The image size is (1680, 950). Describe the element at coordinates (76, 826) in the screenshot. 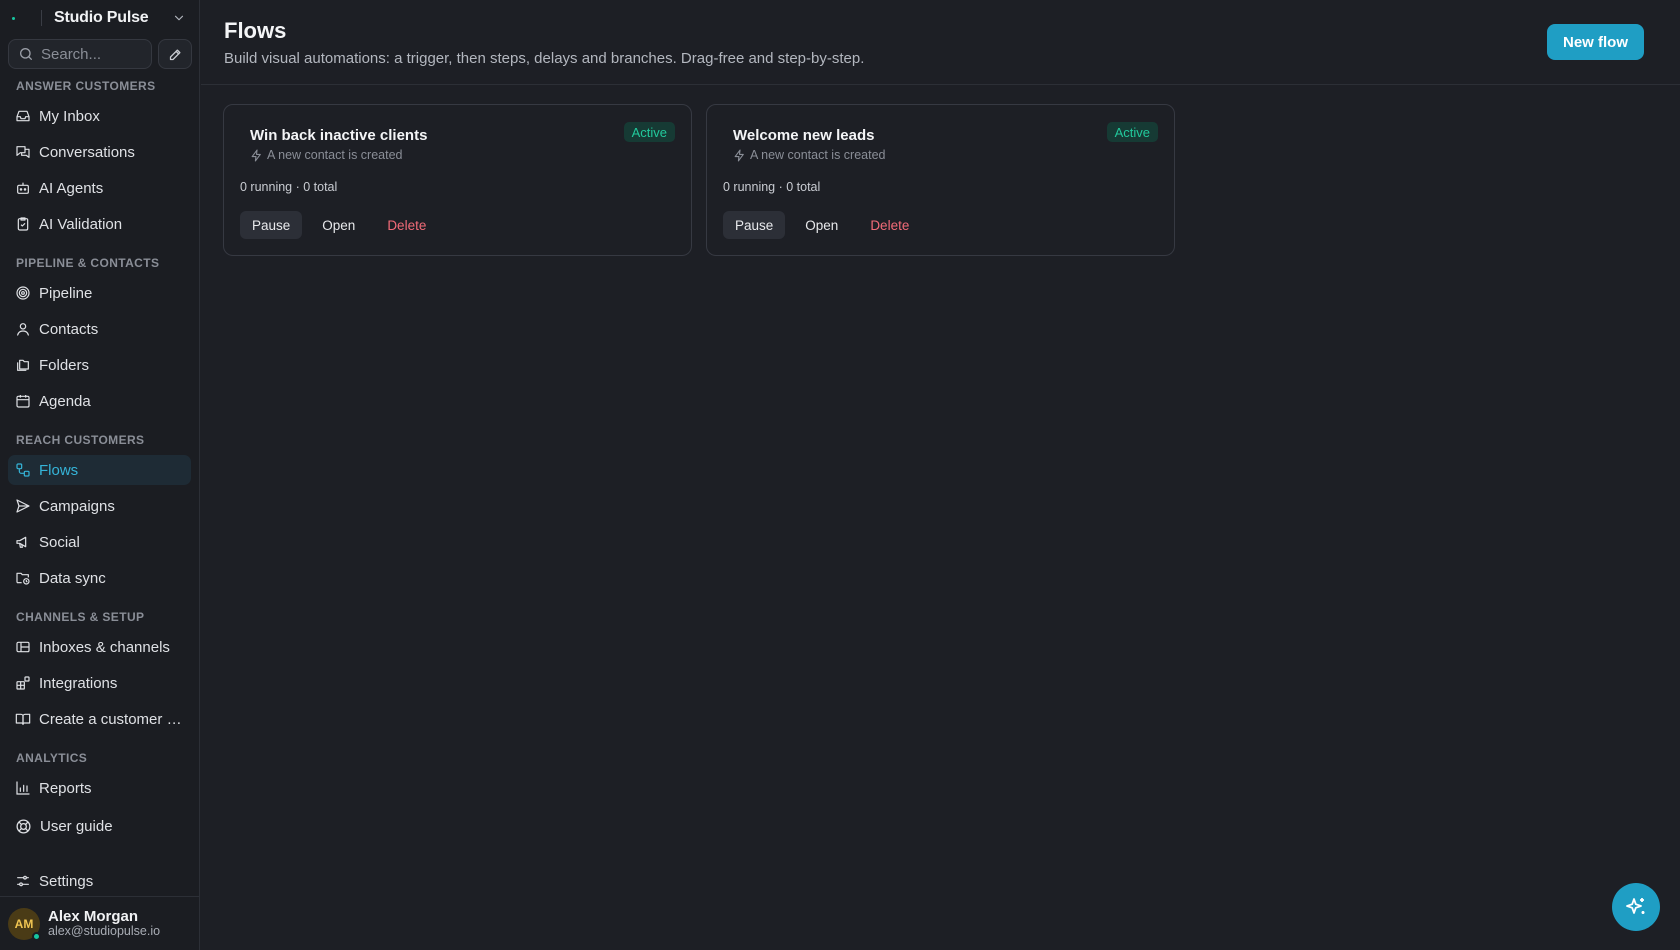

I see `sidebar-item-label: User guide` at that location.